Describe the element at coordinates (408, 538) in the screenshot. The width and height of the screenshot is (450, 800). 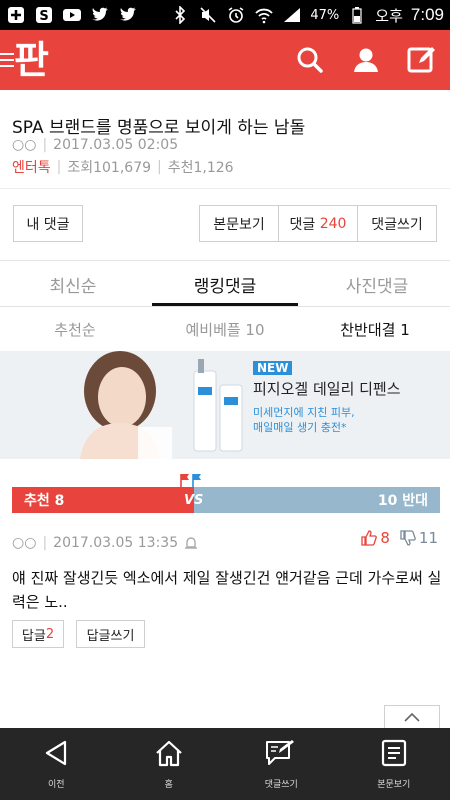
I see `thumbs-down-icon` at that location.